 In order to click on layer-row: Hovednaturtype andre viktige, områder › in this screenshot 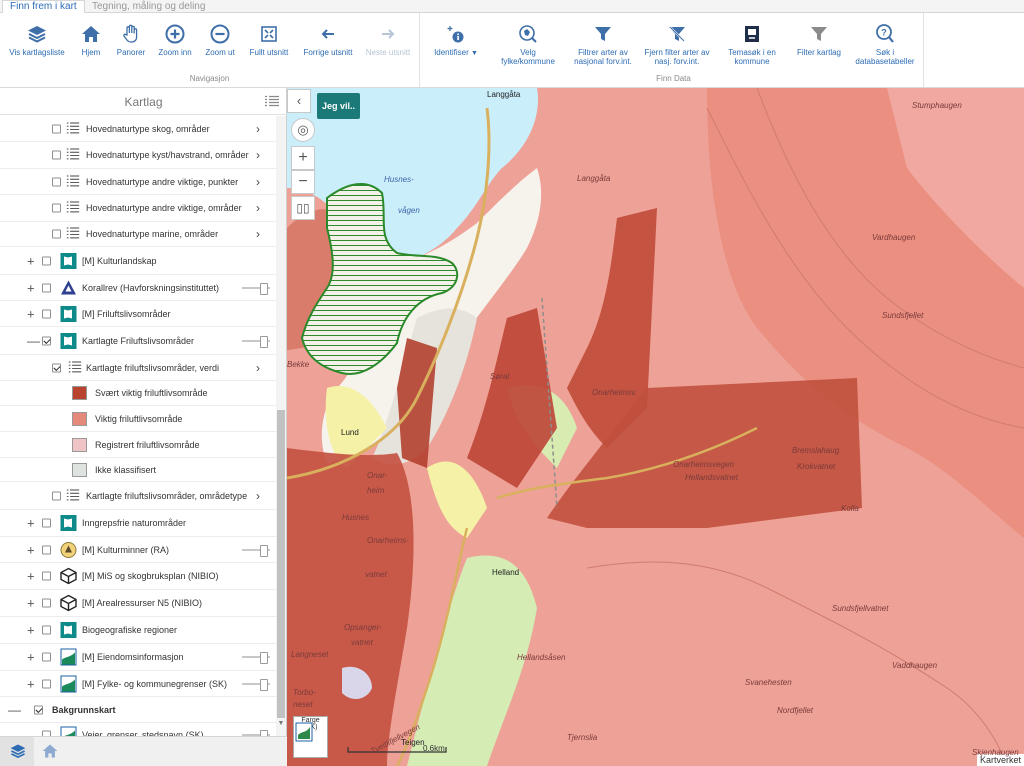, I will do `click(138, 208)`.